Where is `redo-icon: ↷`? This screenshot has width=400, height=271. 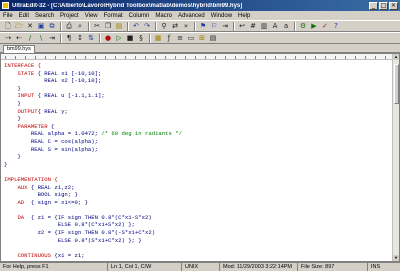
redo-icon: ↷ is located at coordinates (147, 26).